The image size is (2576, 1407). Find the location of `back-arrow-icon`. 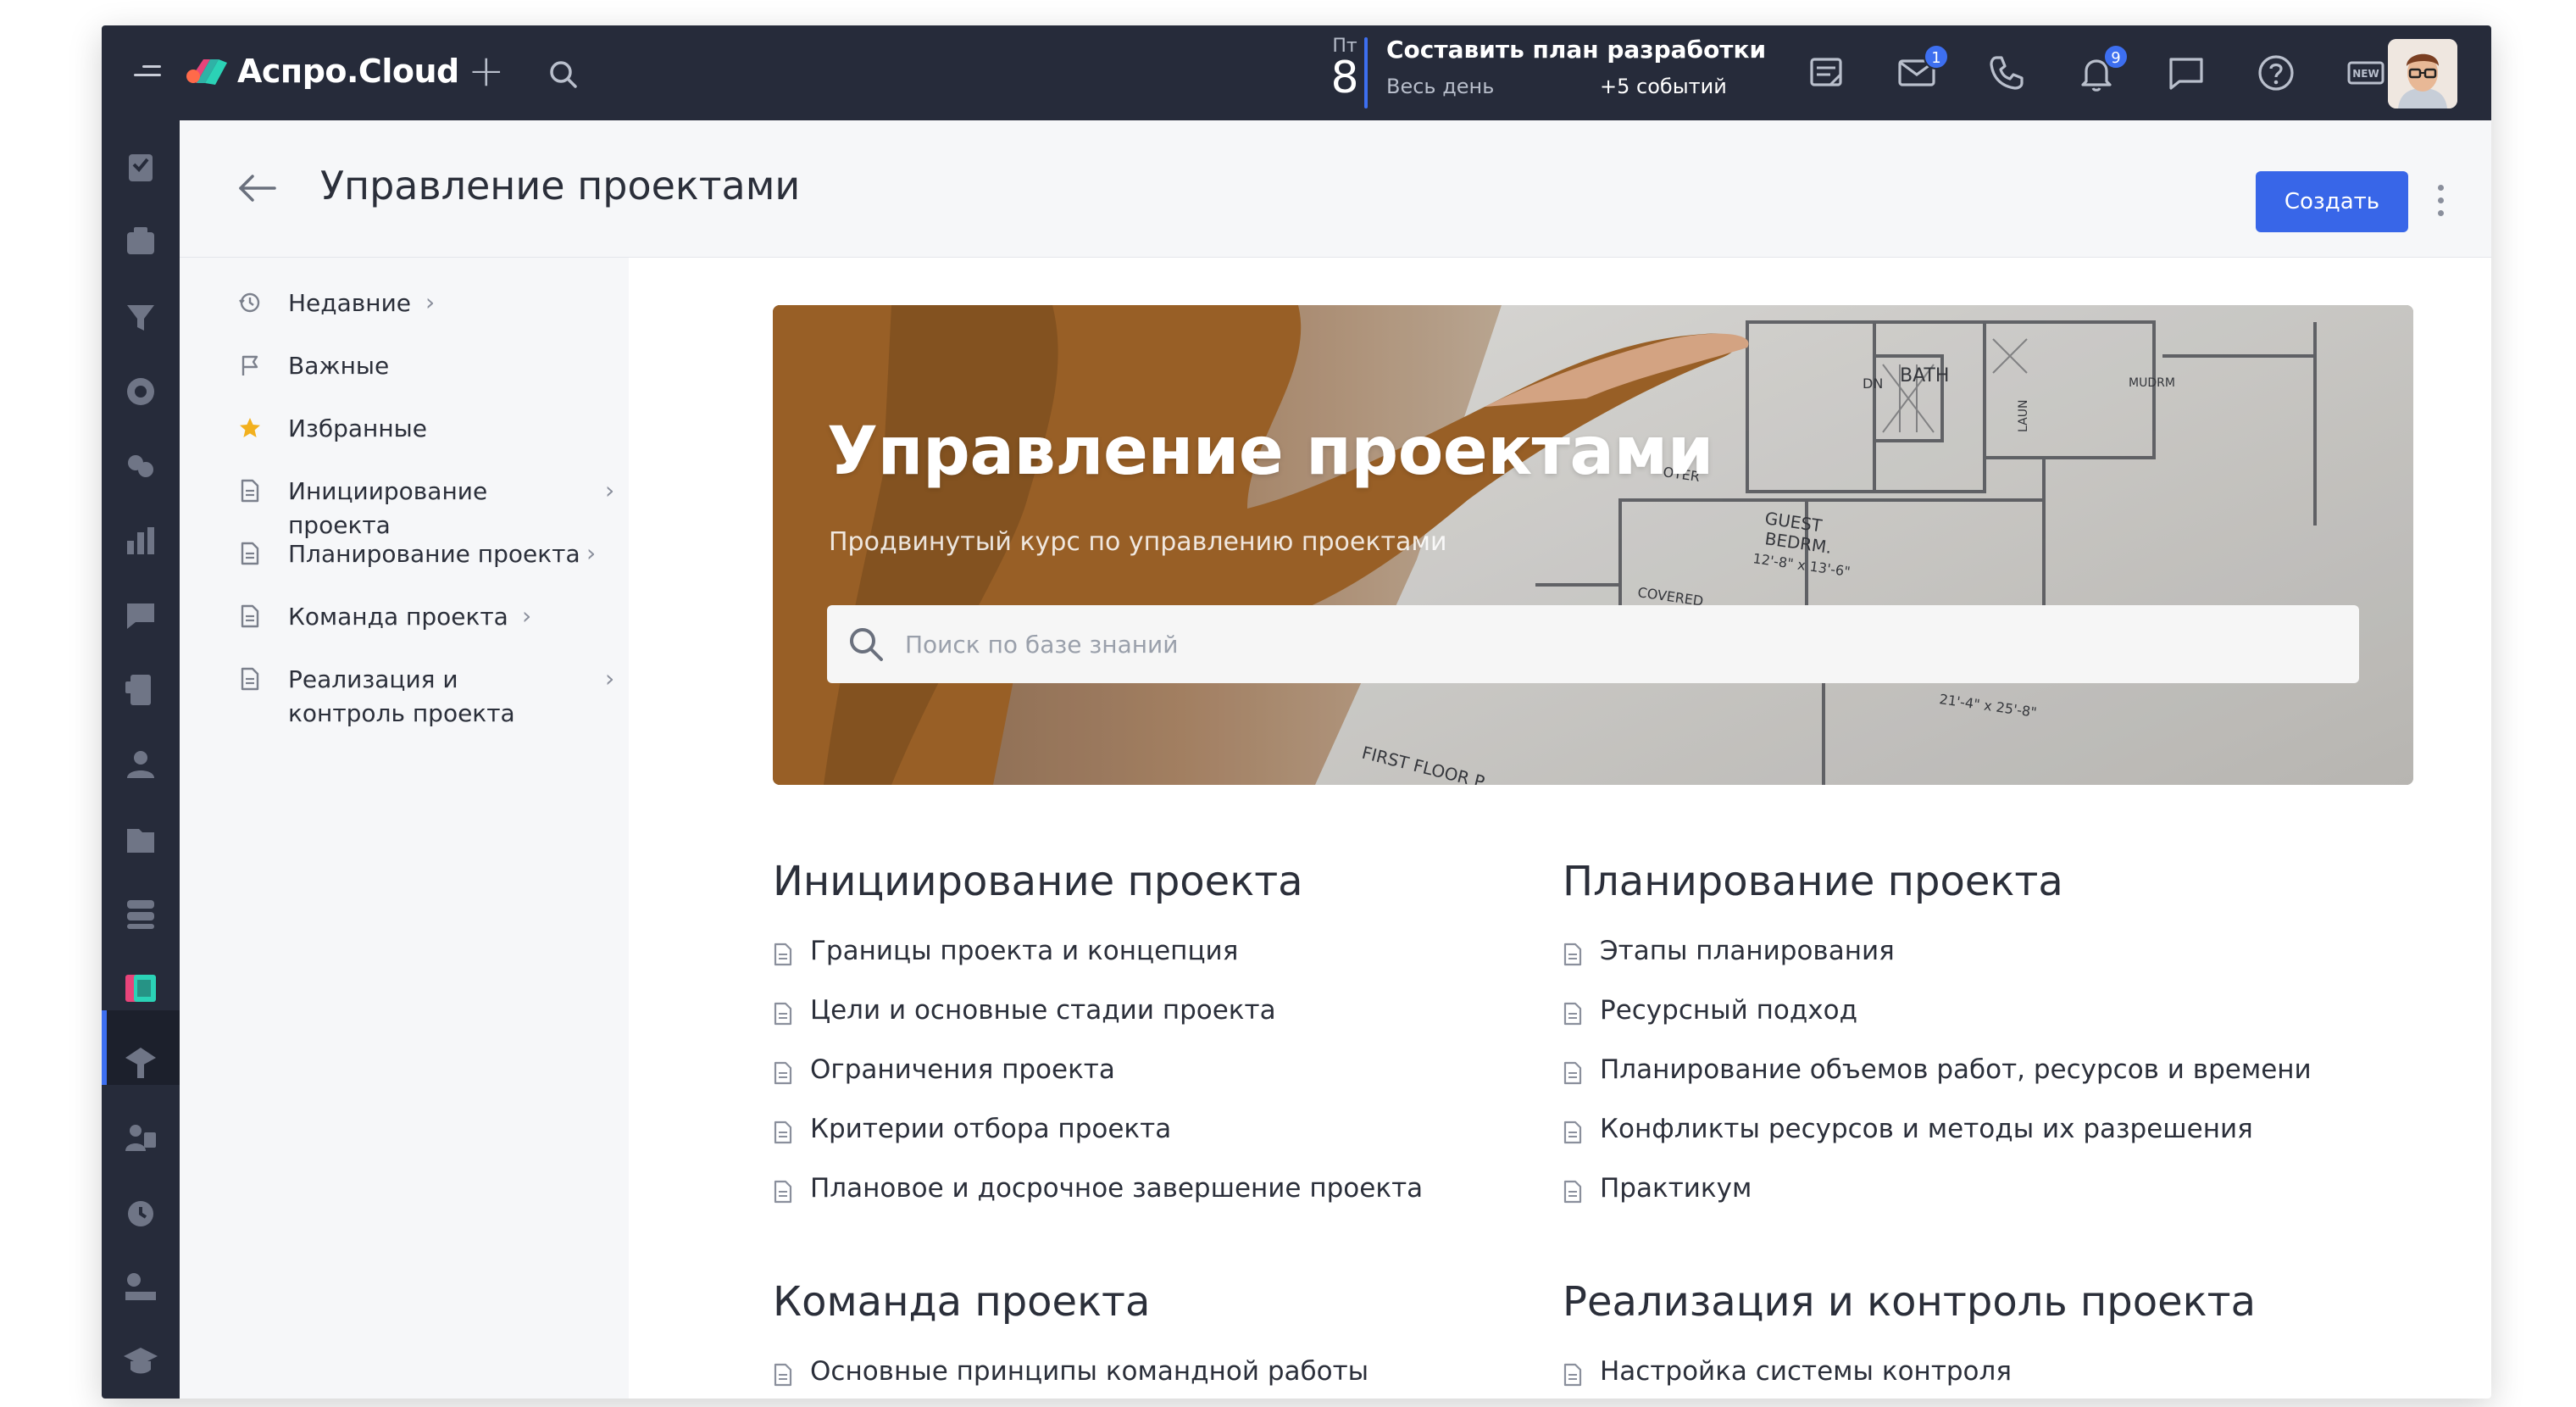

back-arrow-icon is located at coordinates (257, 188).